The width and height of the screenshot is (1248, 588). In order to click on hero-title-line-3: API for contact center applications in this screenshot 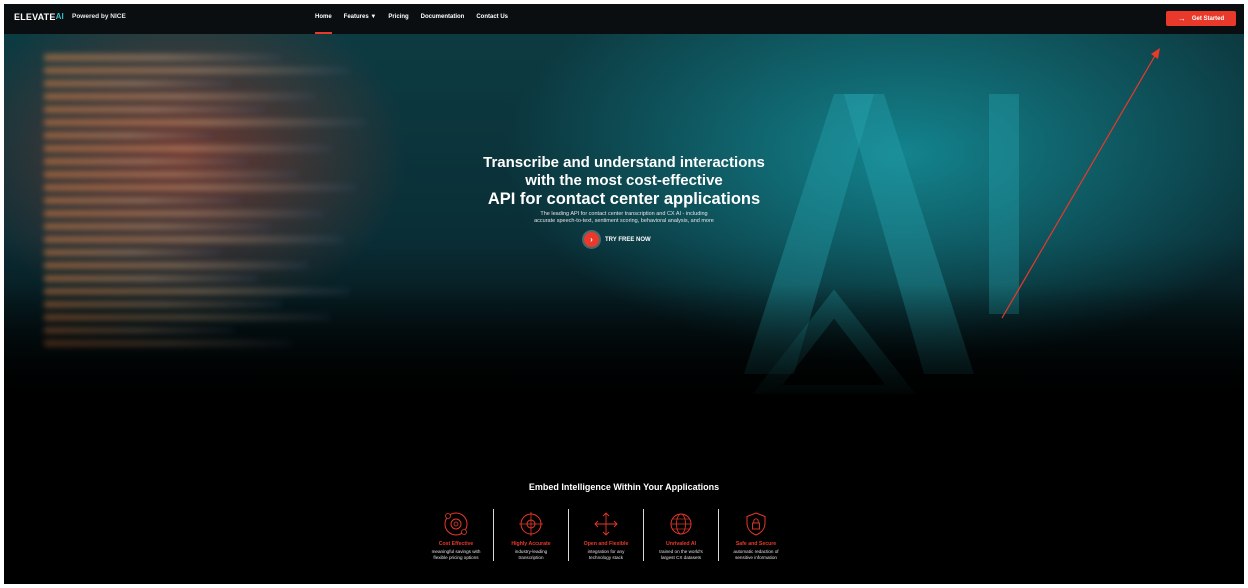, I will do `click(624, 199)`.